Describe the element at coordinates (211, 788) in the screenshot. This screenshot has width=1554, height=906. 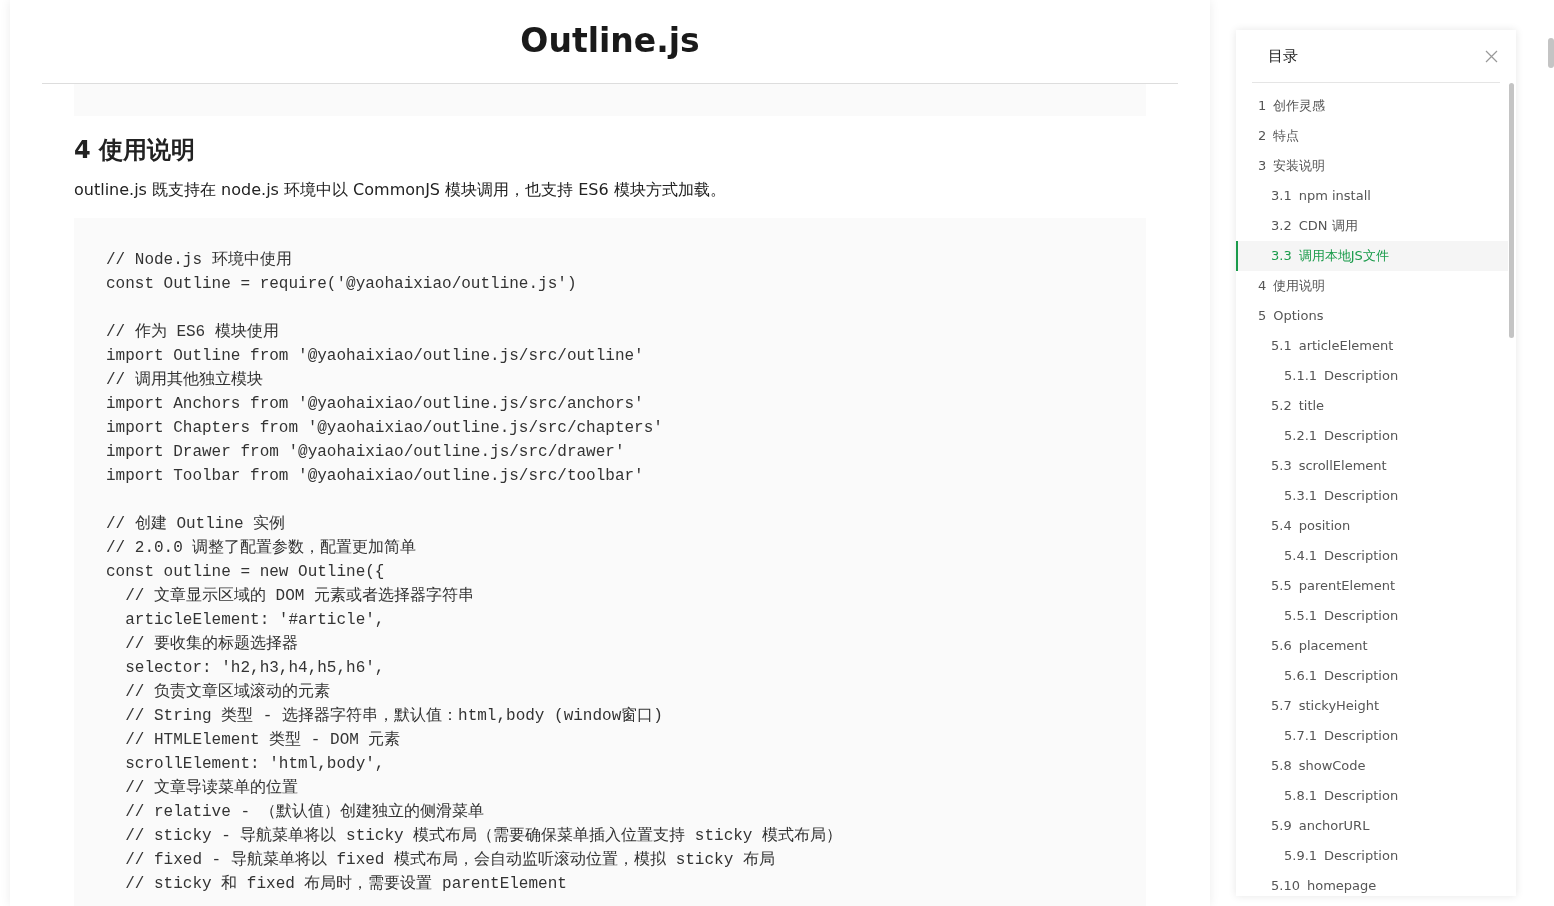
I see `code-line: // 文章导读菜单的位置` at that location.